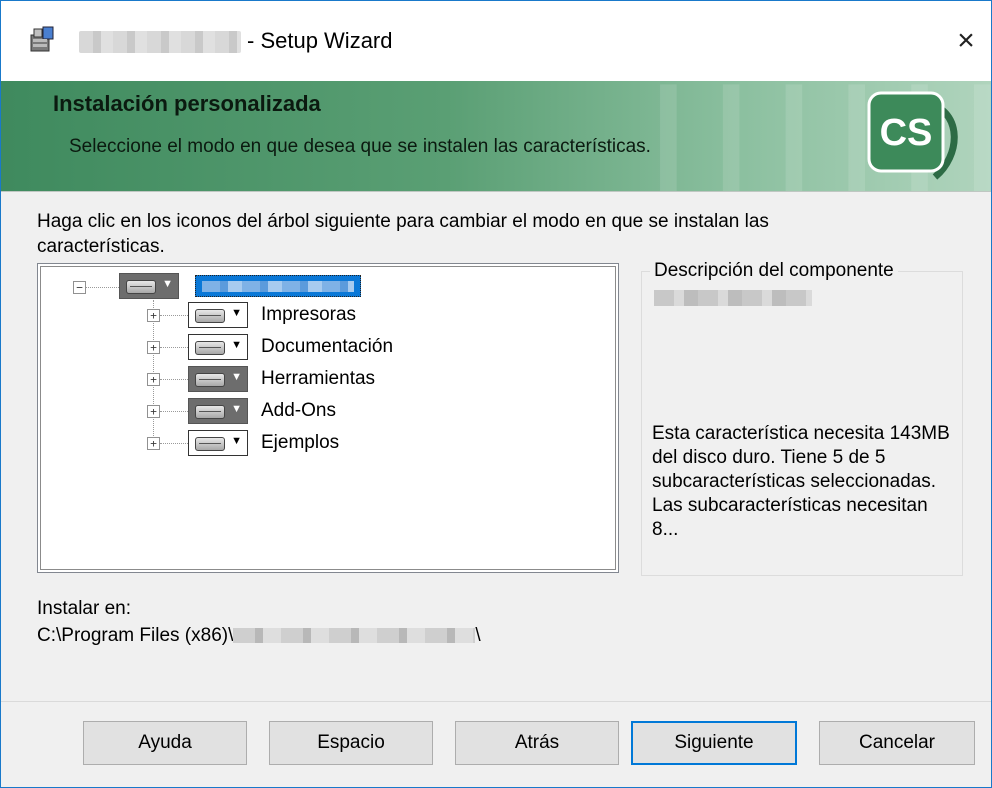 Image resolution: width=992 pixels, height=788 pixels. I want to click on root-feature-label, so click(278, 286).